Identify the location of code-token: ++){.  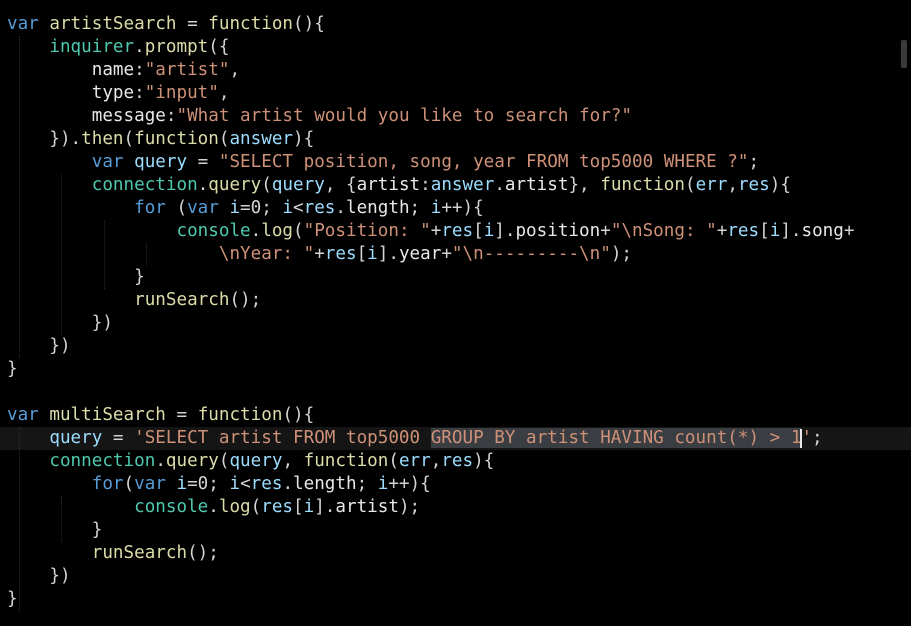
(462, 208).